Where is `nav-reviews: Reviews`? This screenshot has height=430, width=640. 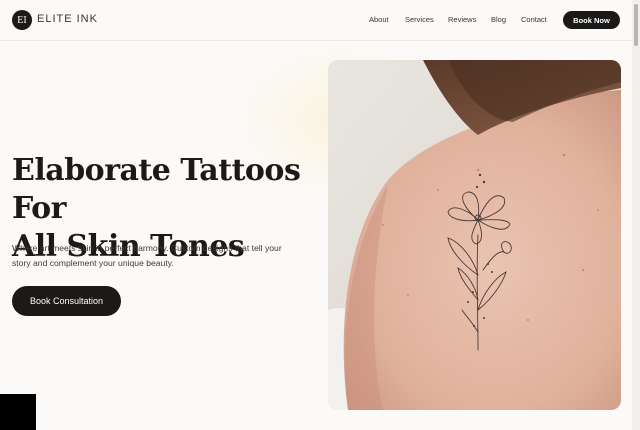 nav-reviews: Reviews is located at coordinates (462, 19).